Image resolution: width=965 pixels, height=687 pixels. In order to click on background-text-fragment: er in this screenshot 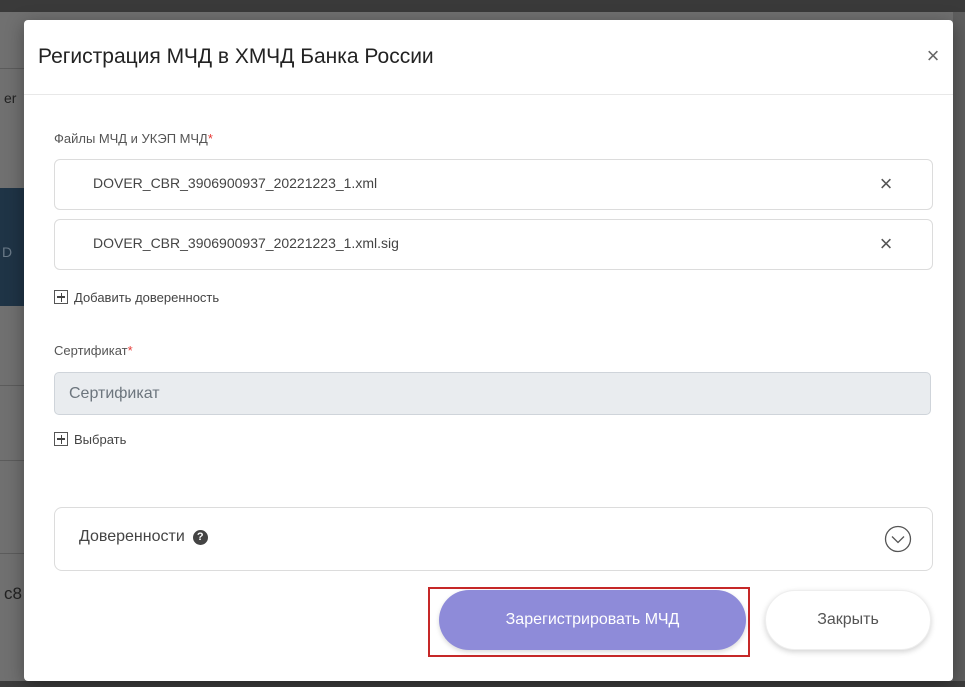, I will do `click(10, 98)`.